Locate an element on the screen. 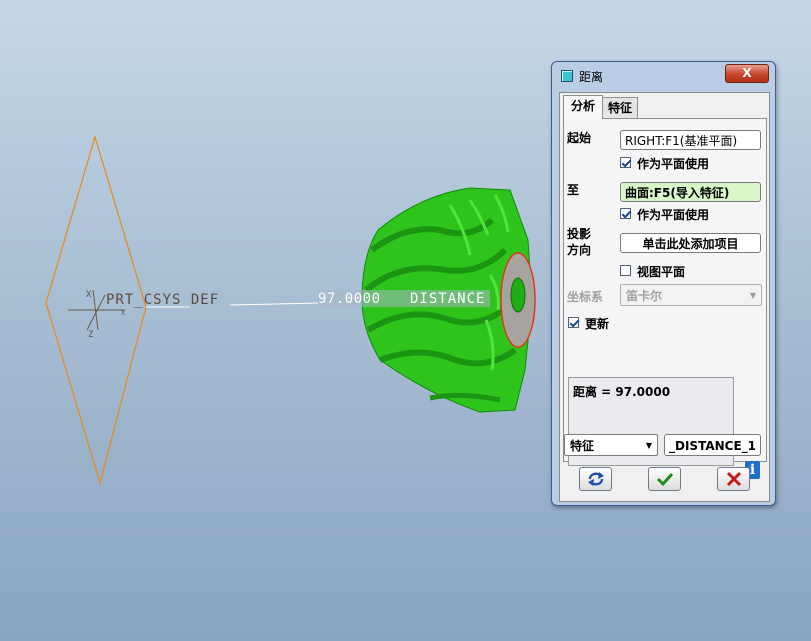  measure-leader-line is located at coordinates (274, 304).